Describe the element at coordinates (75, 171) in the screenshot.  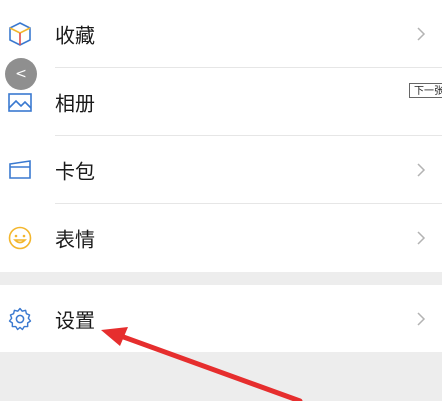
I see `menu-item-label: 卡包` at that location.